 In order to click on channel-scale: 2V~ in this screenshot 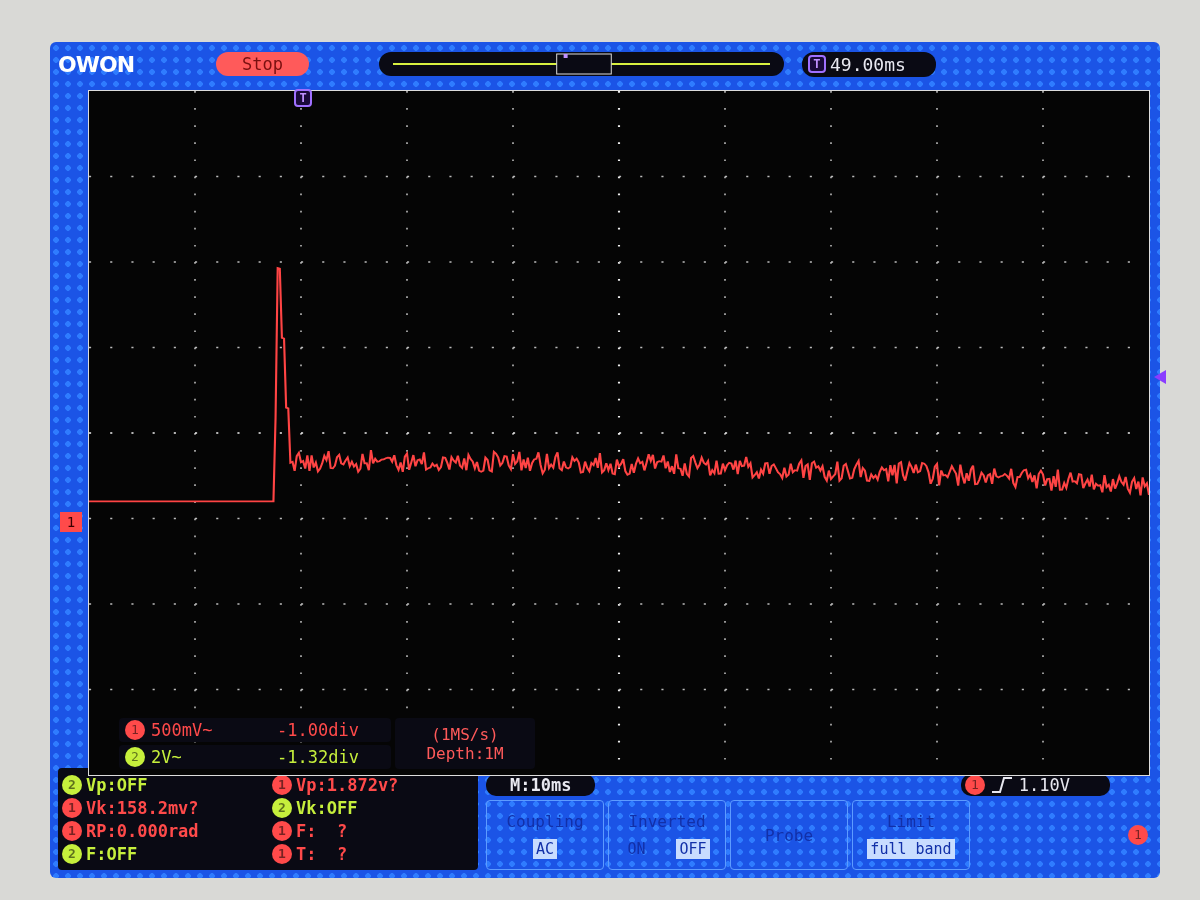, I will do `click(167, 757)`.